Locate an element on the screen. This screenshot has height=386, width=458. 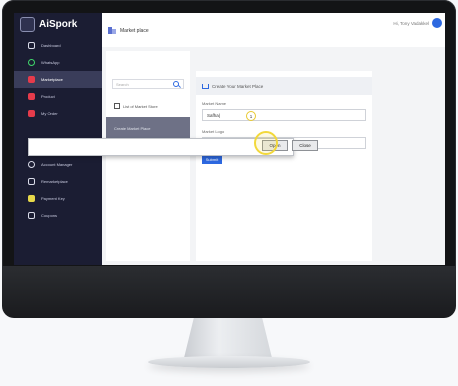
list-market-store-link: List of Market Store is located at coordinates (136, 106).